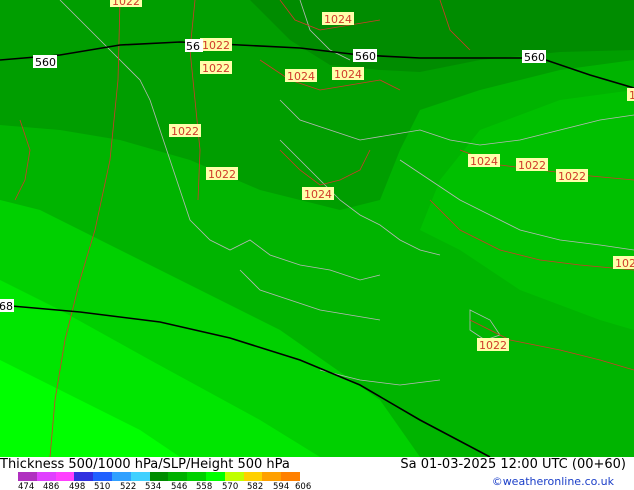 This screenshot has width=634, height=490. I want to click on colorbar-tick: 582, so click(255, 486).